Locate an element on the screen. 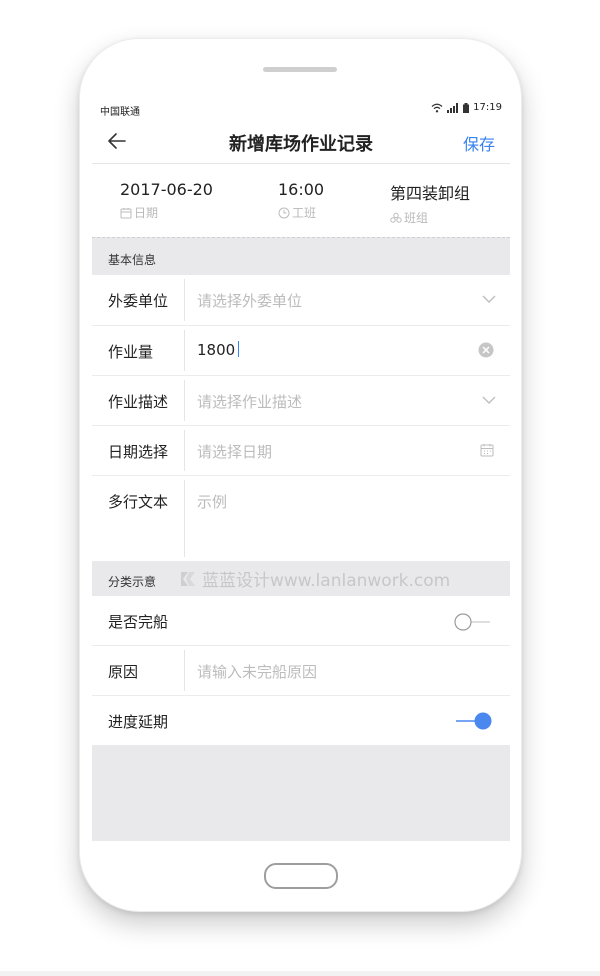  section-category: 分类示意 蓝蓝设计www.lanlanwork.com is located at coordinates (301, 578).